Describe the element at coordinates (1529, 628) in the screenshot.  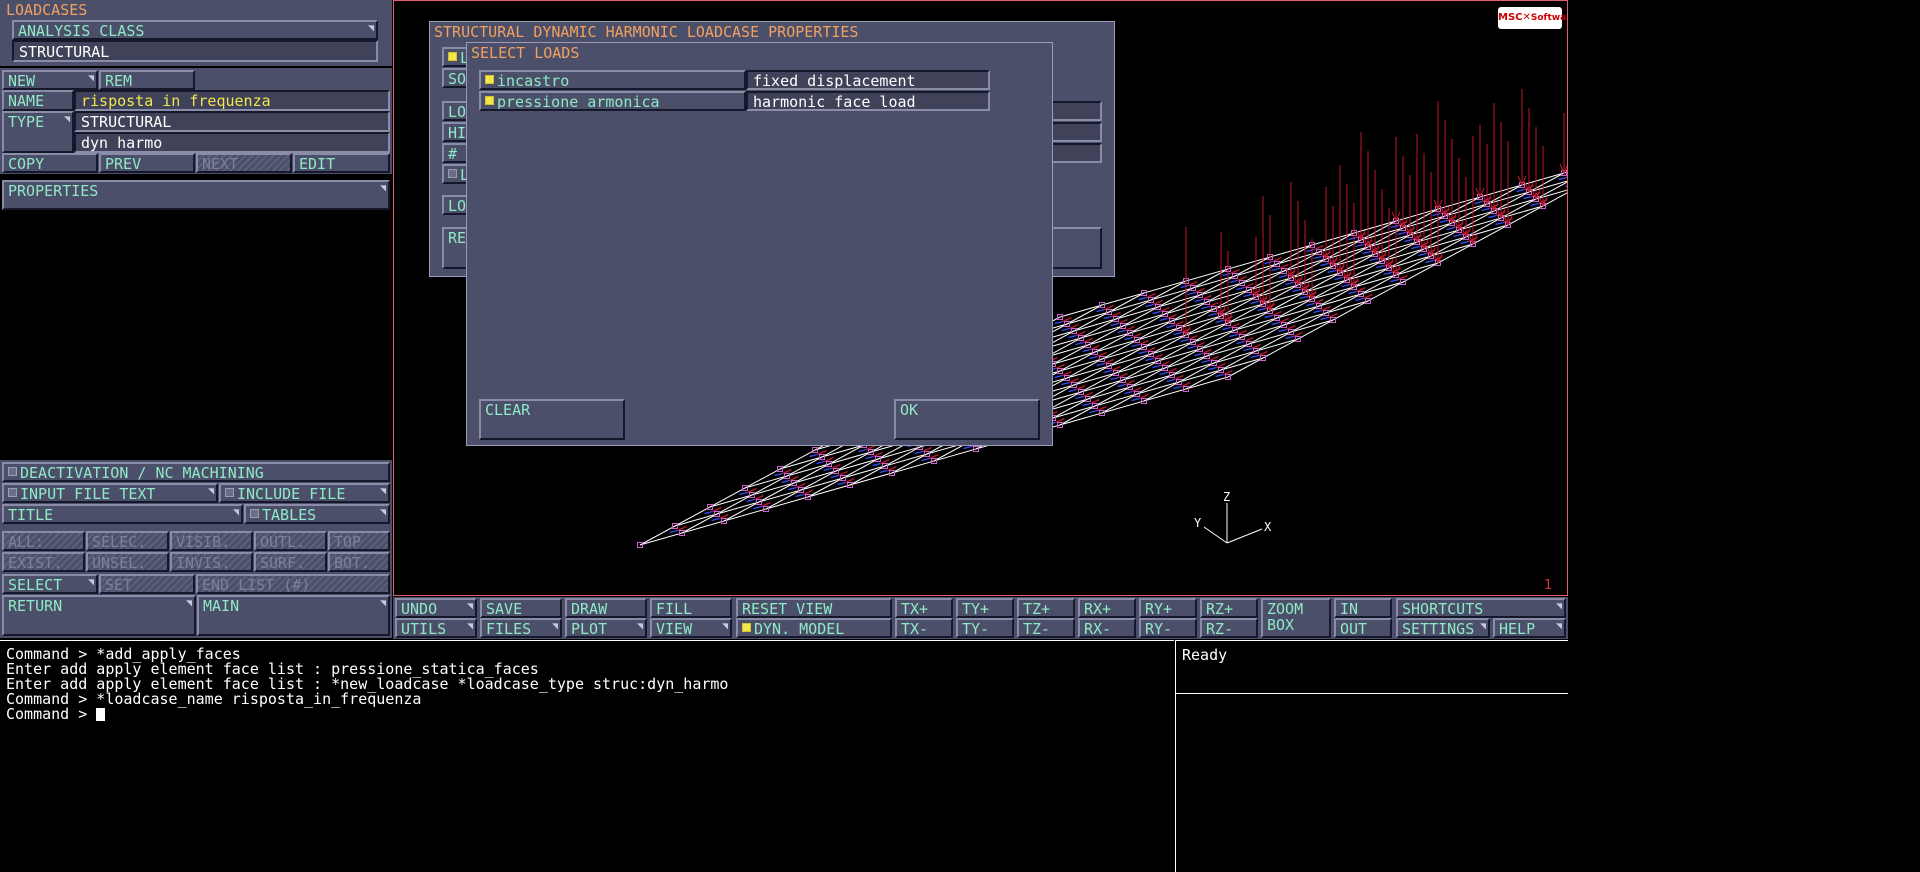
I see `help-button: HELP ◥` at that location.